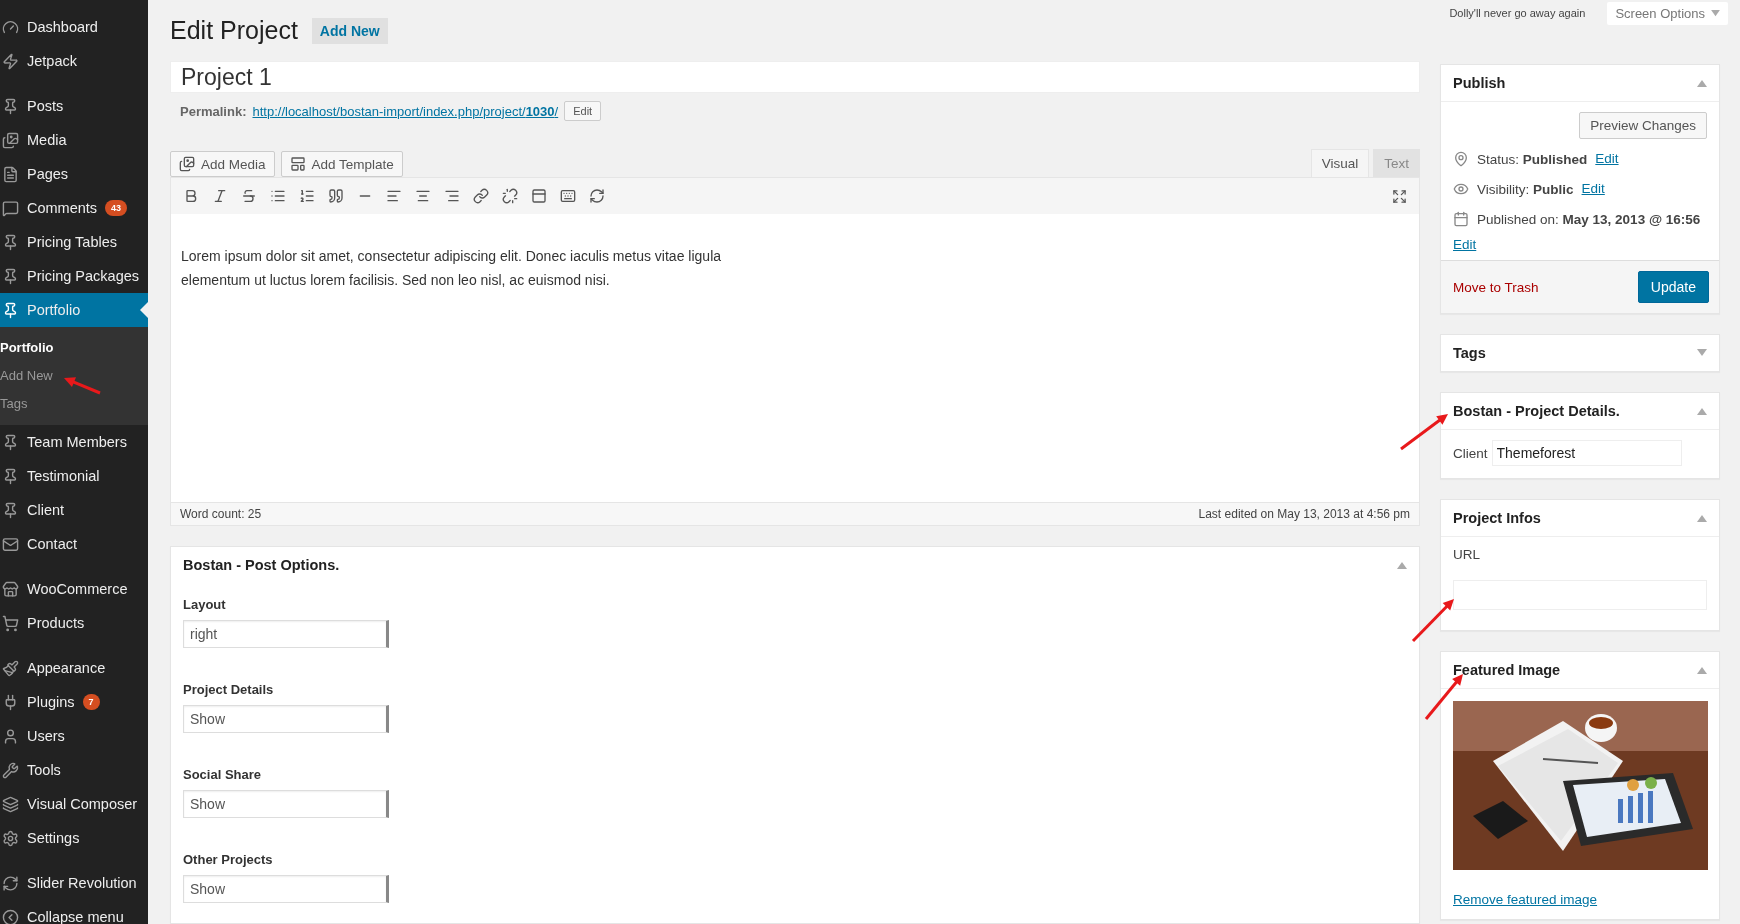 This screenshot has width=1740, height=924. Describe the element at coordinates (1673, 287) in the screenshot. I see `update-button: Update` at that location.